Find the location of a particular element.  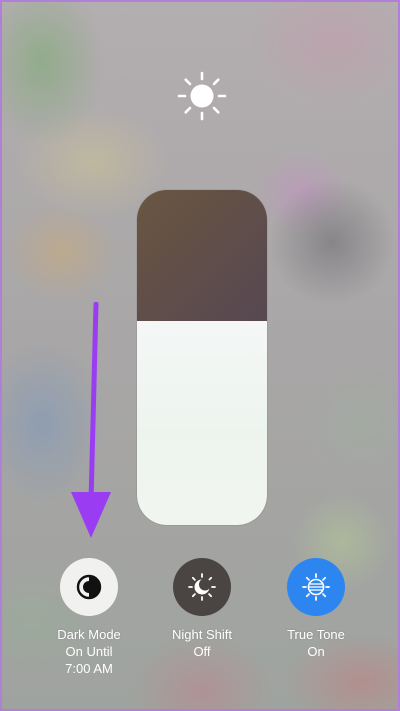

dark-mode-control: Dark Mode On Until 7:00 AM is located at coordinates (89, 617).